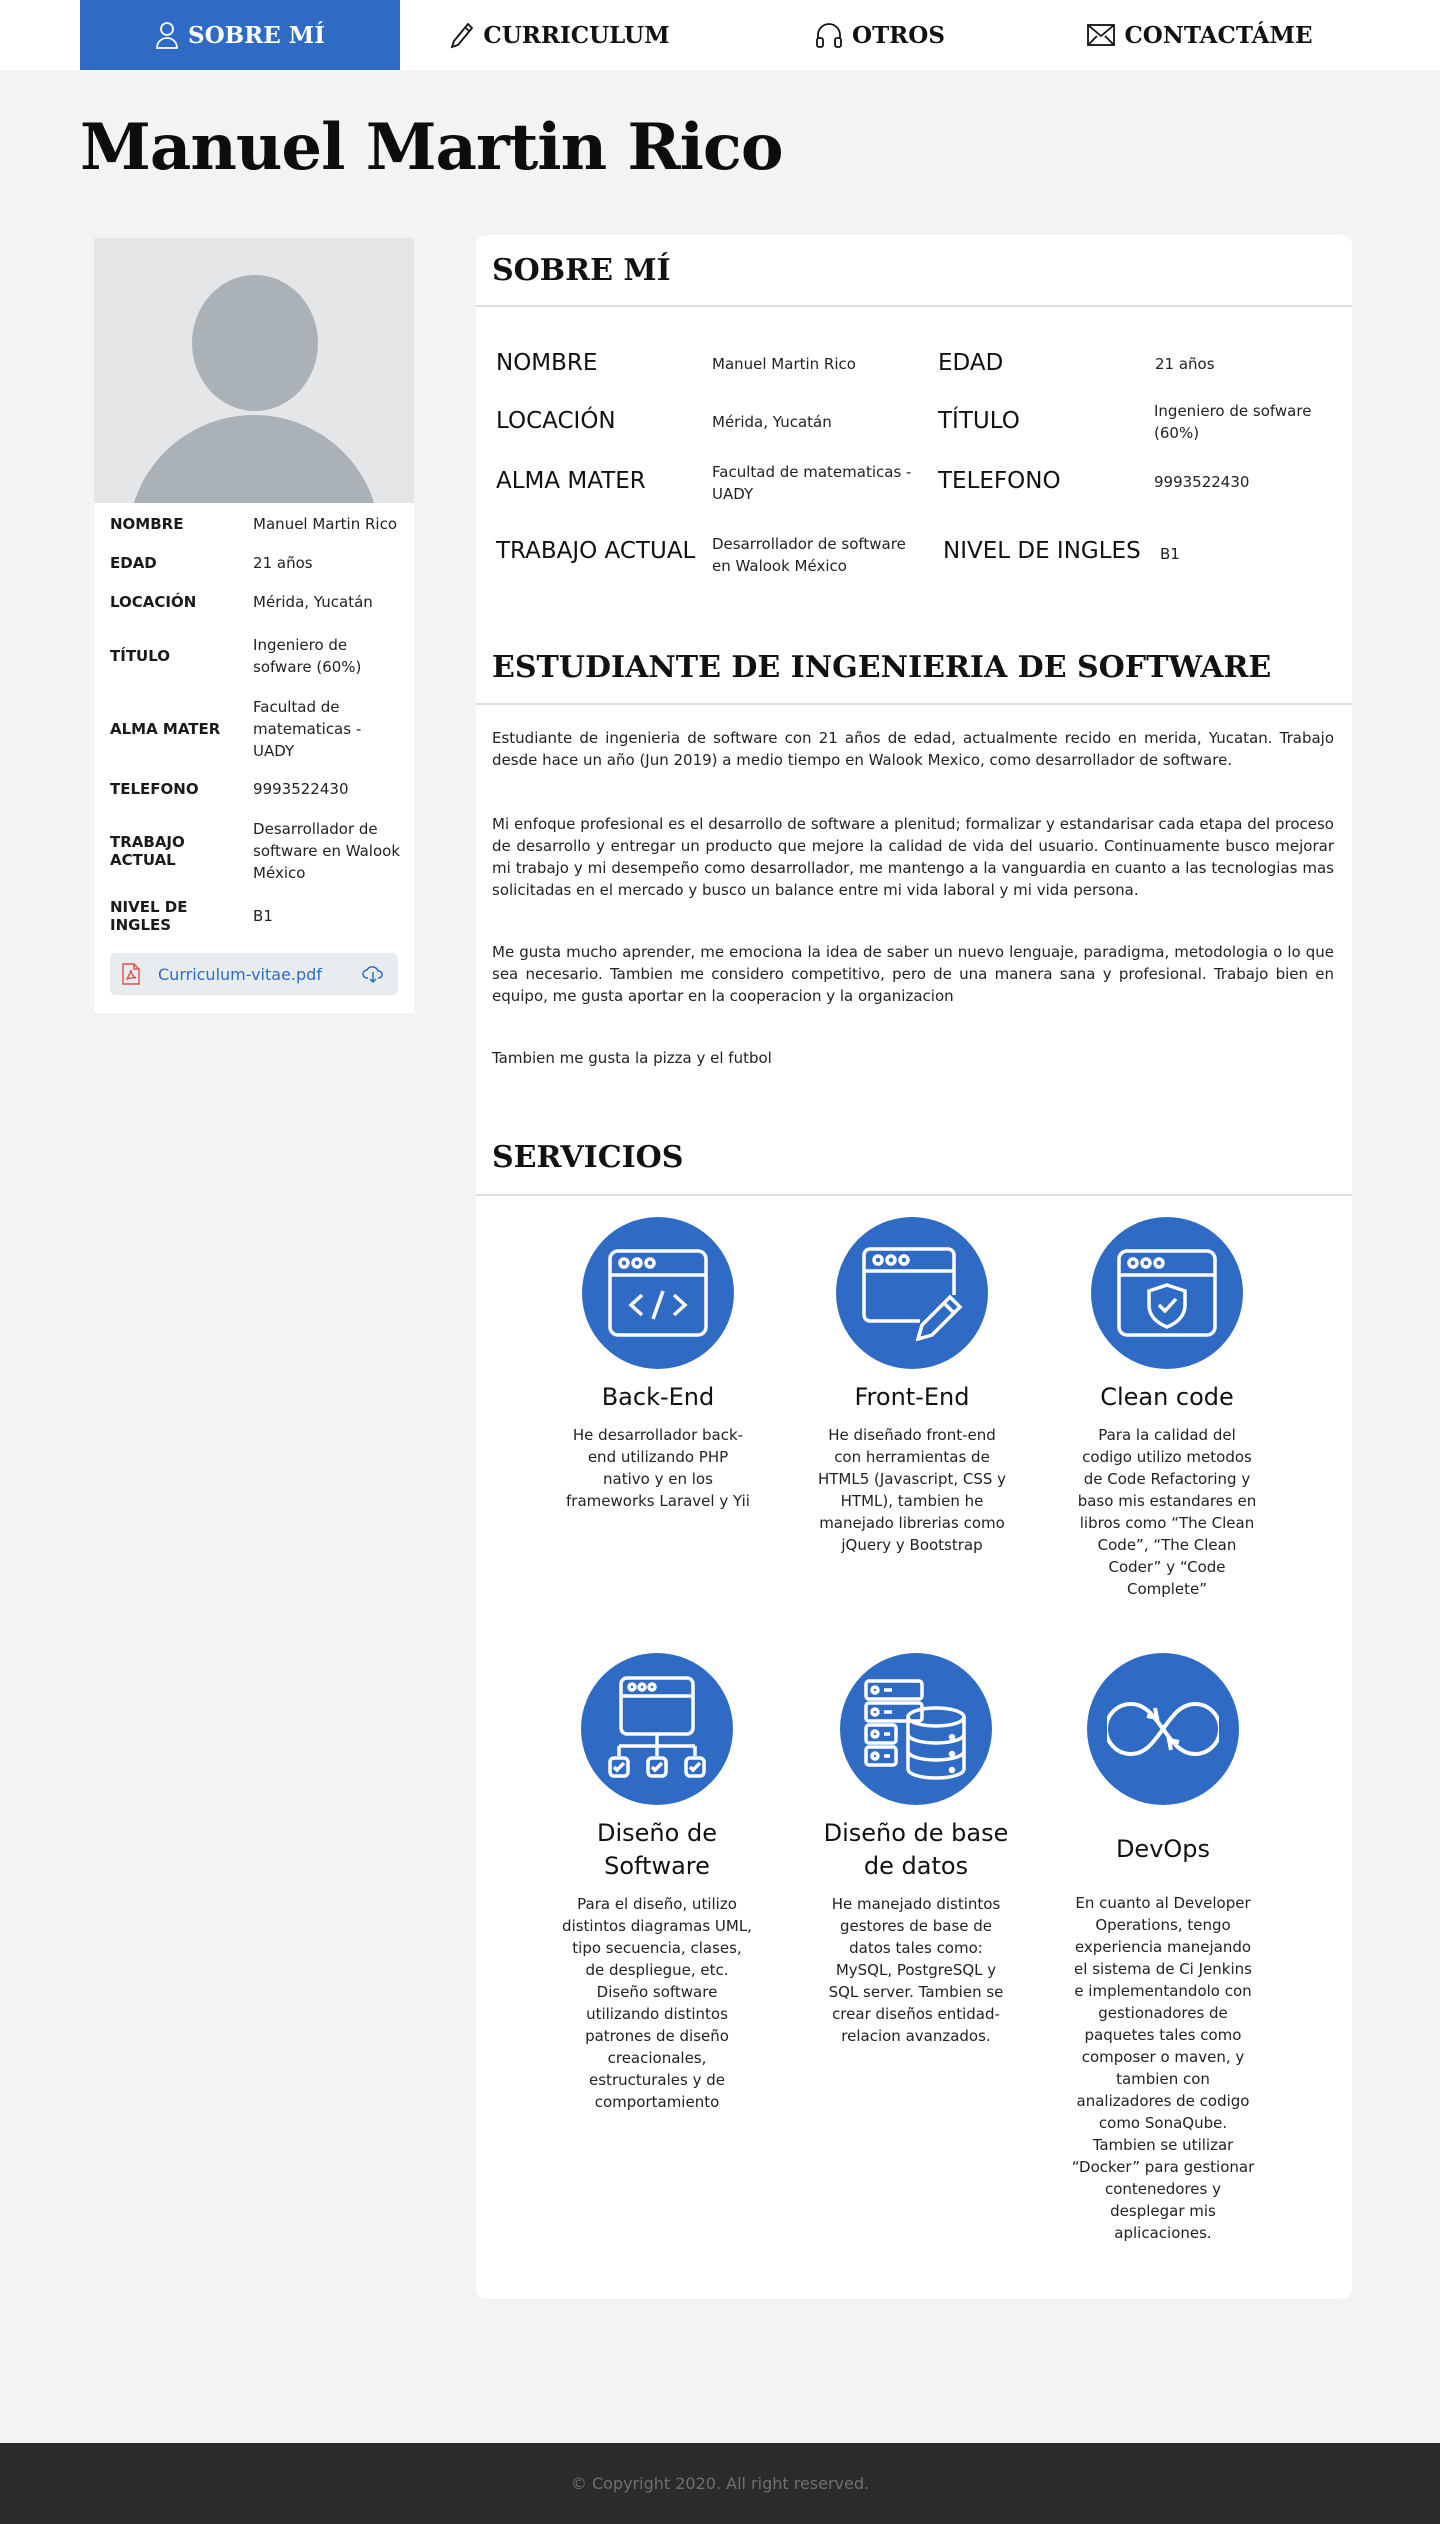 Image resolution: width=1440 pixels, height=2524 pixels. Describe the element at coordinates (581, 270) in the screenshot. I see `about-title: SOBRE MÍ` at that location.